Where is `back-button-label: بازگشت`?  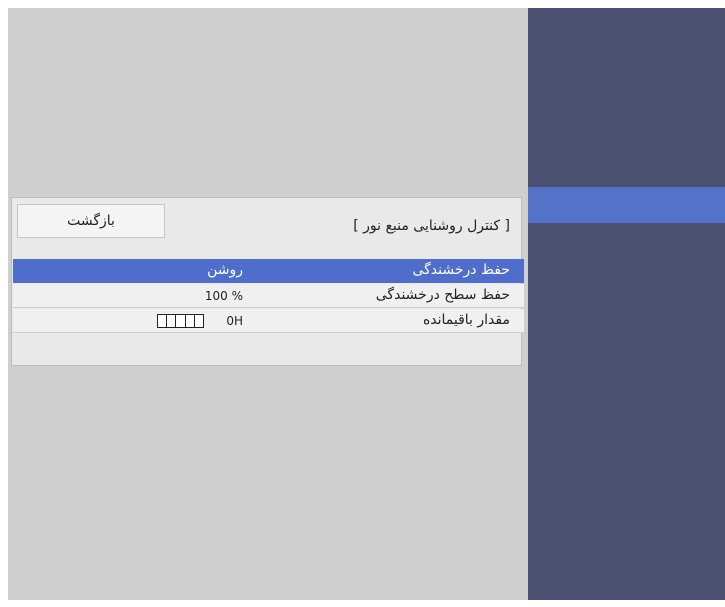
back-button-label: بازگشت is located at coordinates (91, 221).